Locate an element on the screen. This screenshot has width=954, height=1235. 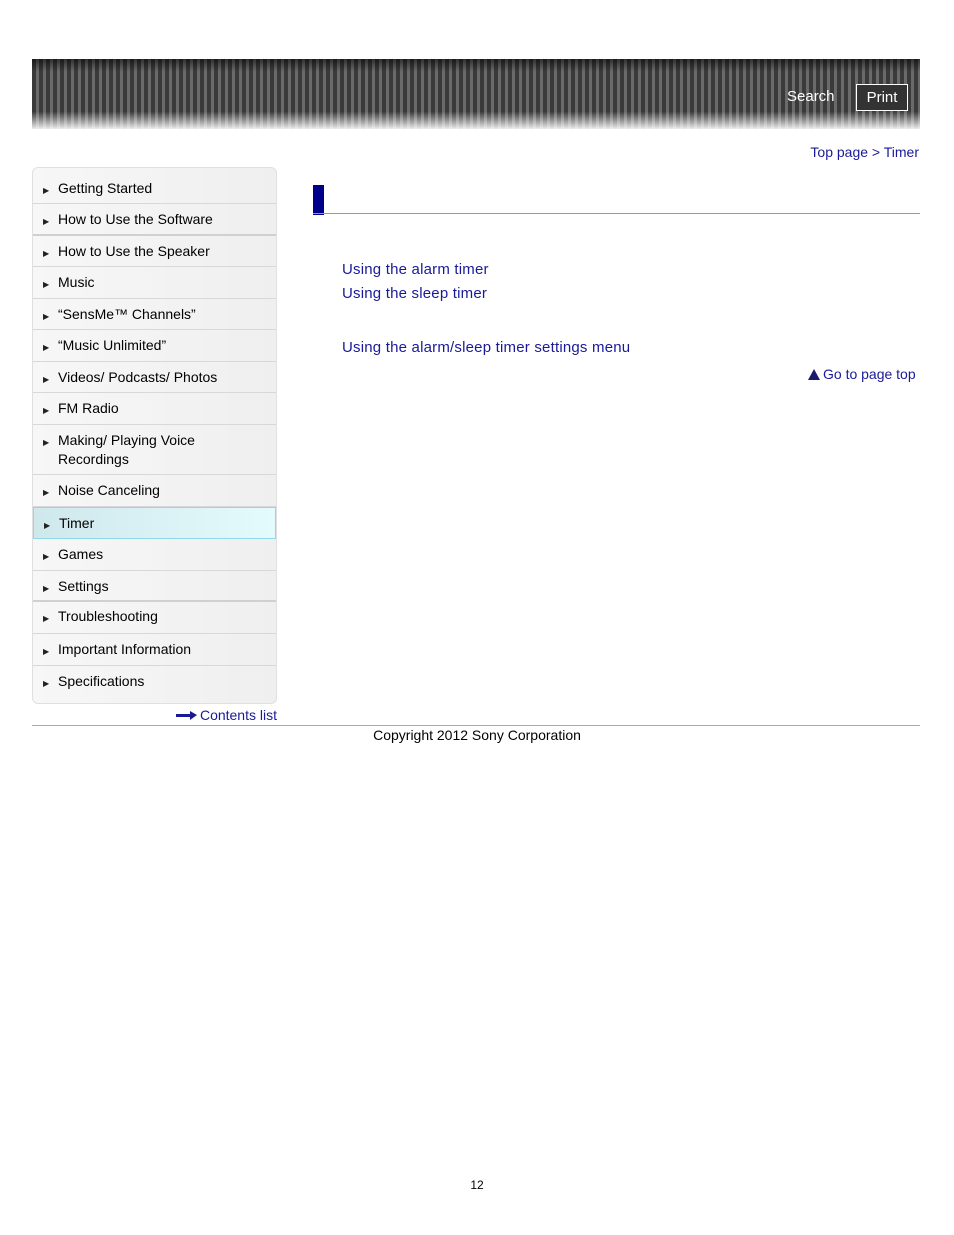
sidebar-item-videos: ▶ Videos/ Podcasts/ Photos is located at coordinates (154, 377).